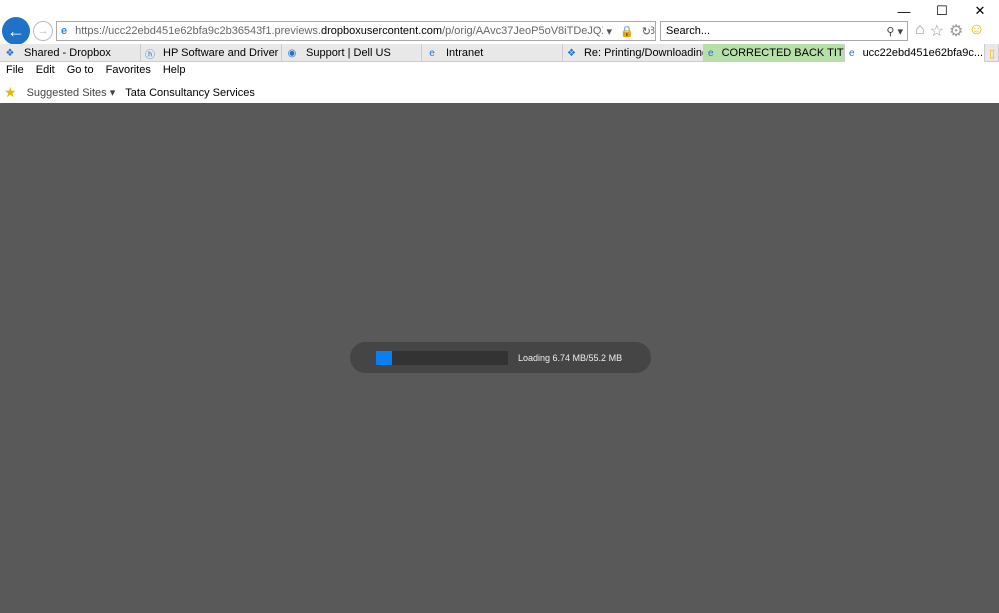  Describe the element at coordinates (348, 53) in the screenshot. I see `tab-label: Support | Dell US` at that location.